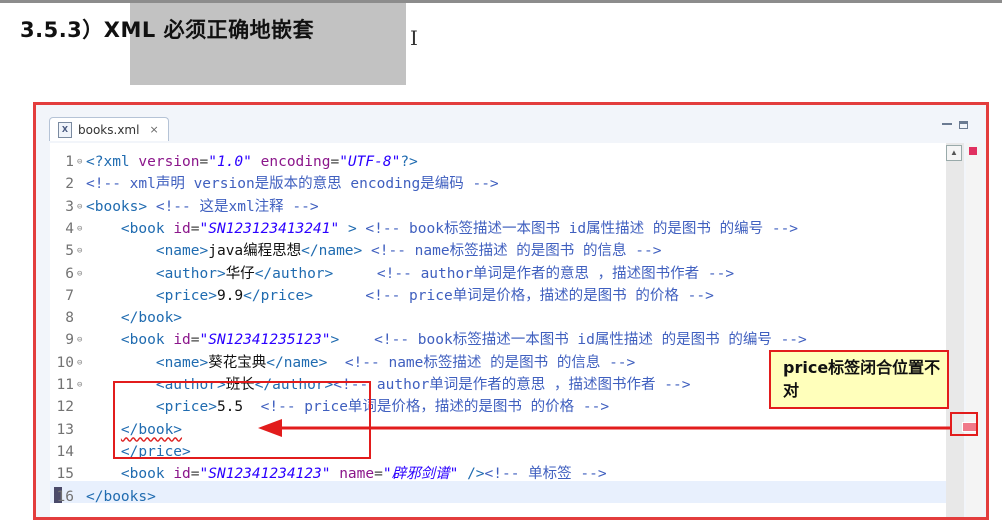 This screenshot has width=1002, height=526. Describe the element at coordinates (69, 340) in the screenshot. I see `line-number: 9` at that location.